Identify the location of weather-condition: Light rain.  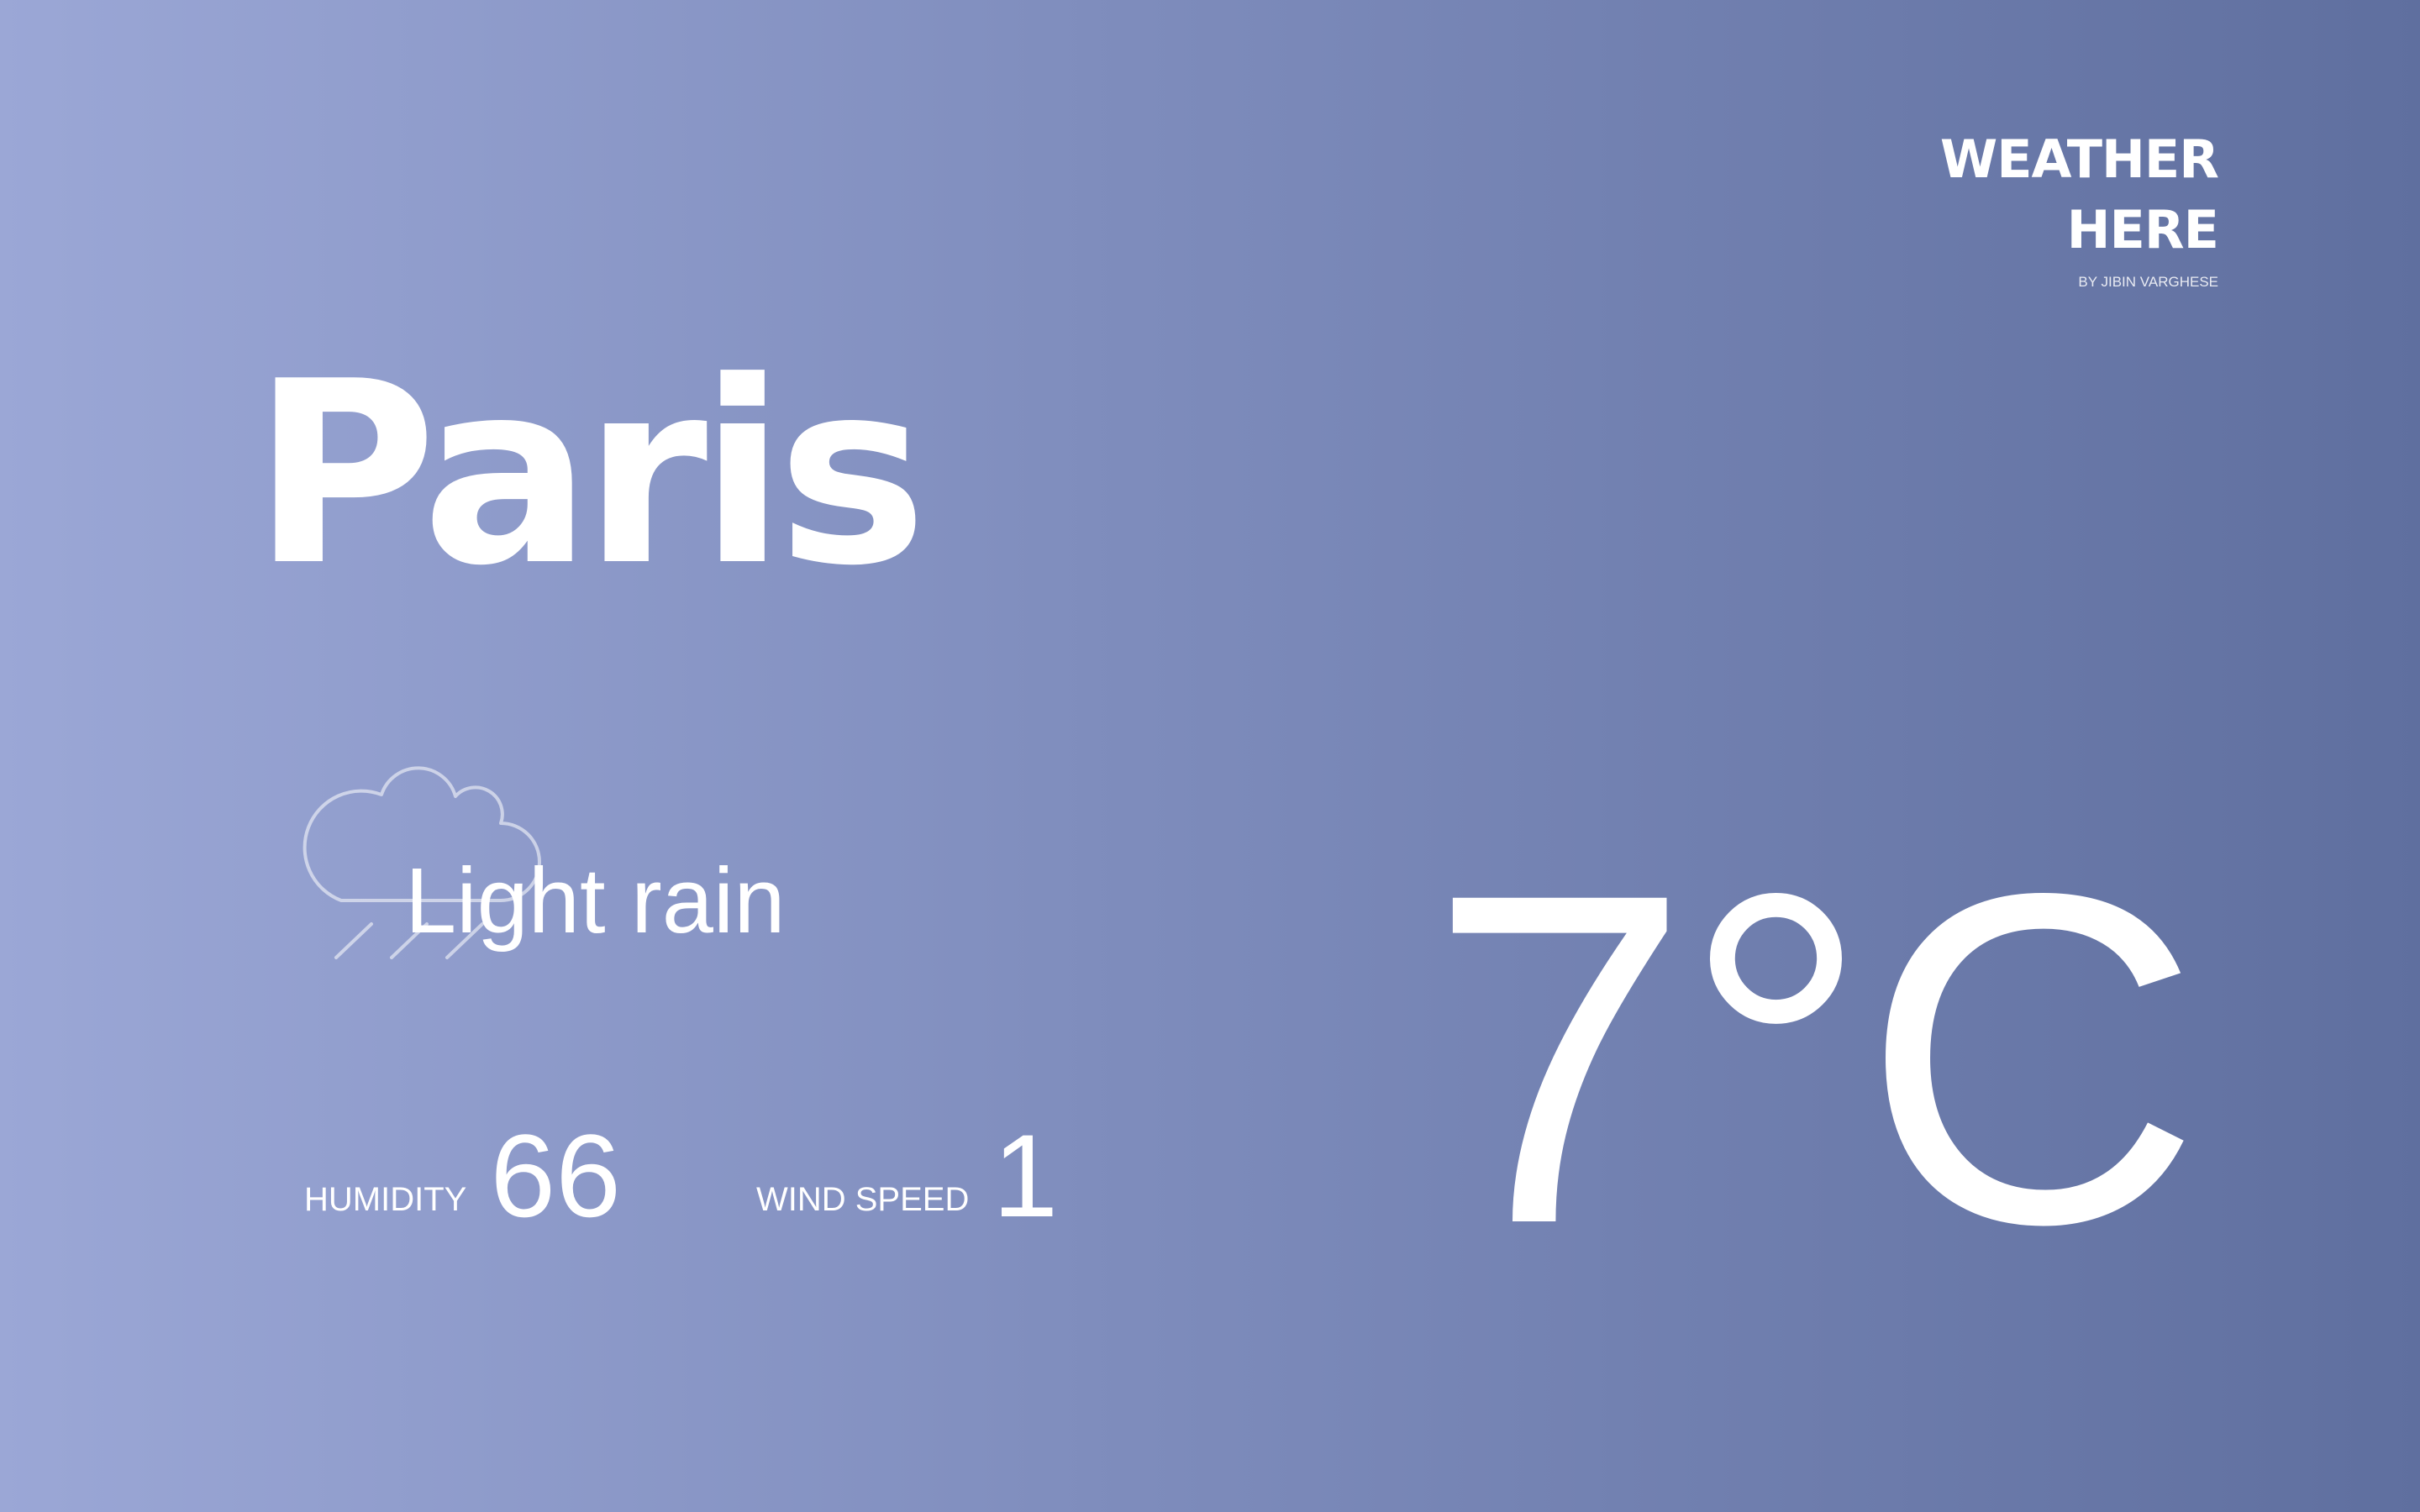
(596, 901).